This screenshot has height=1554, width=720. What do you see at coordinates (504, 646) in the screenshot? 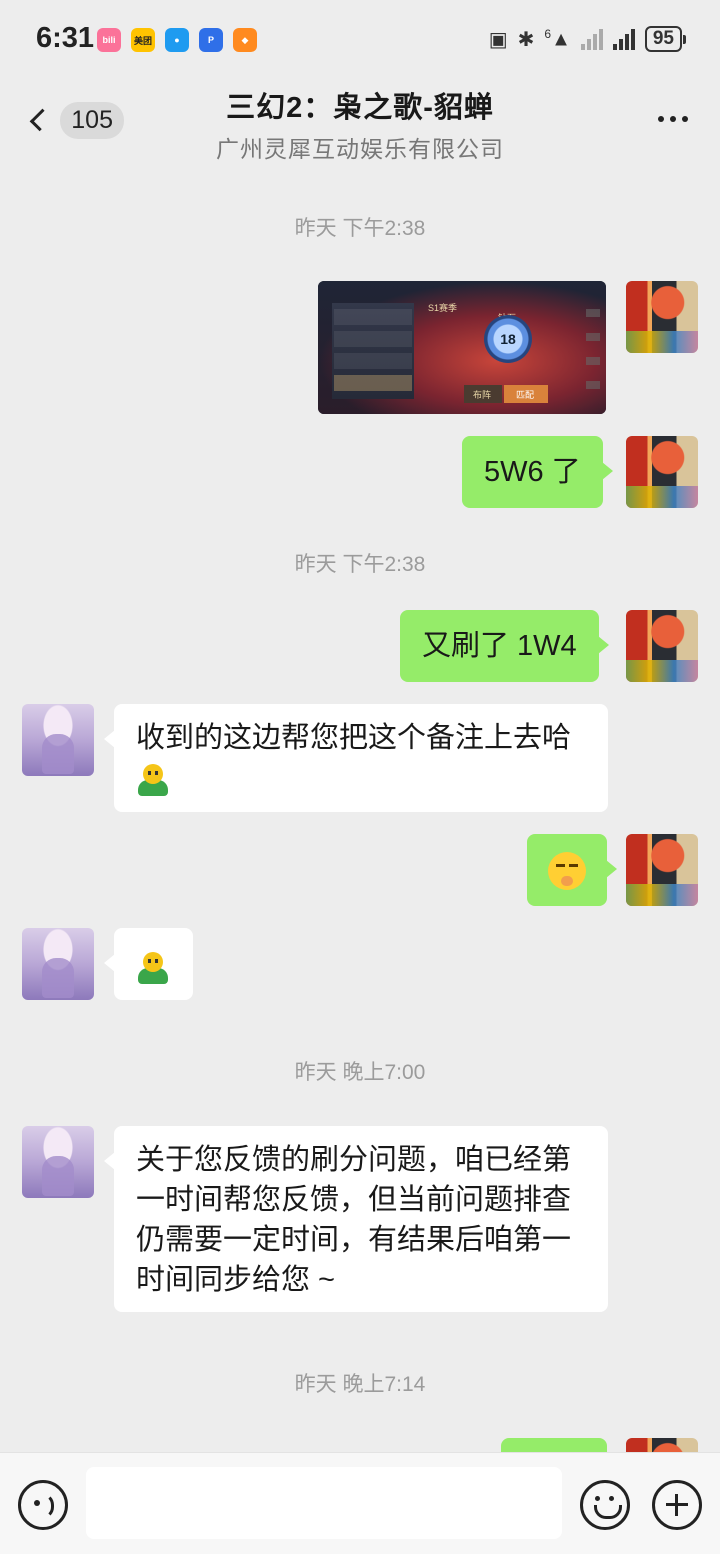
I see `my-message-bubble: 又刷了 1W4` at bounding box center [504, 646].